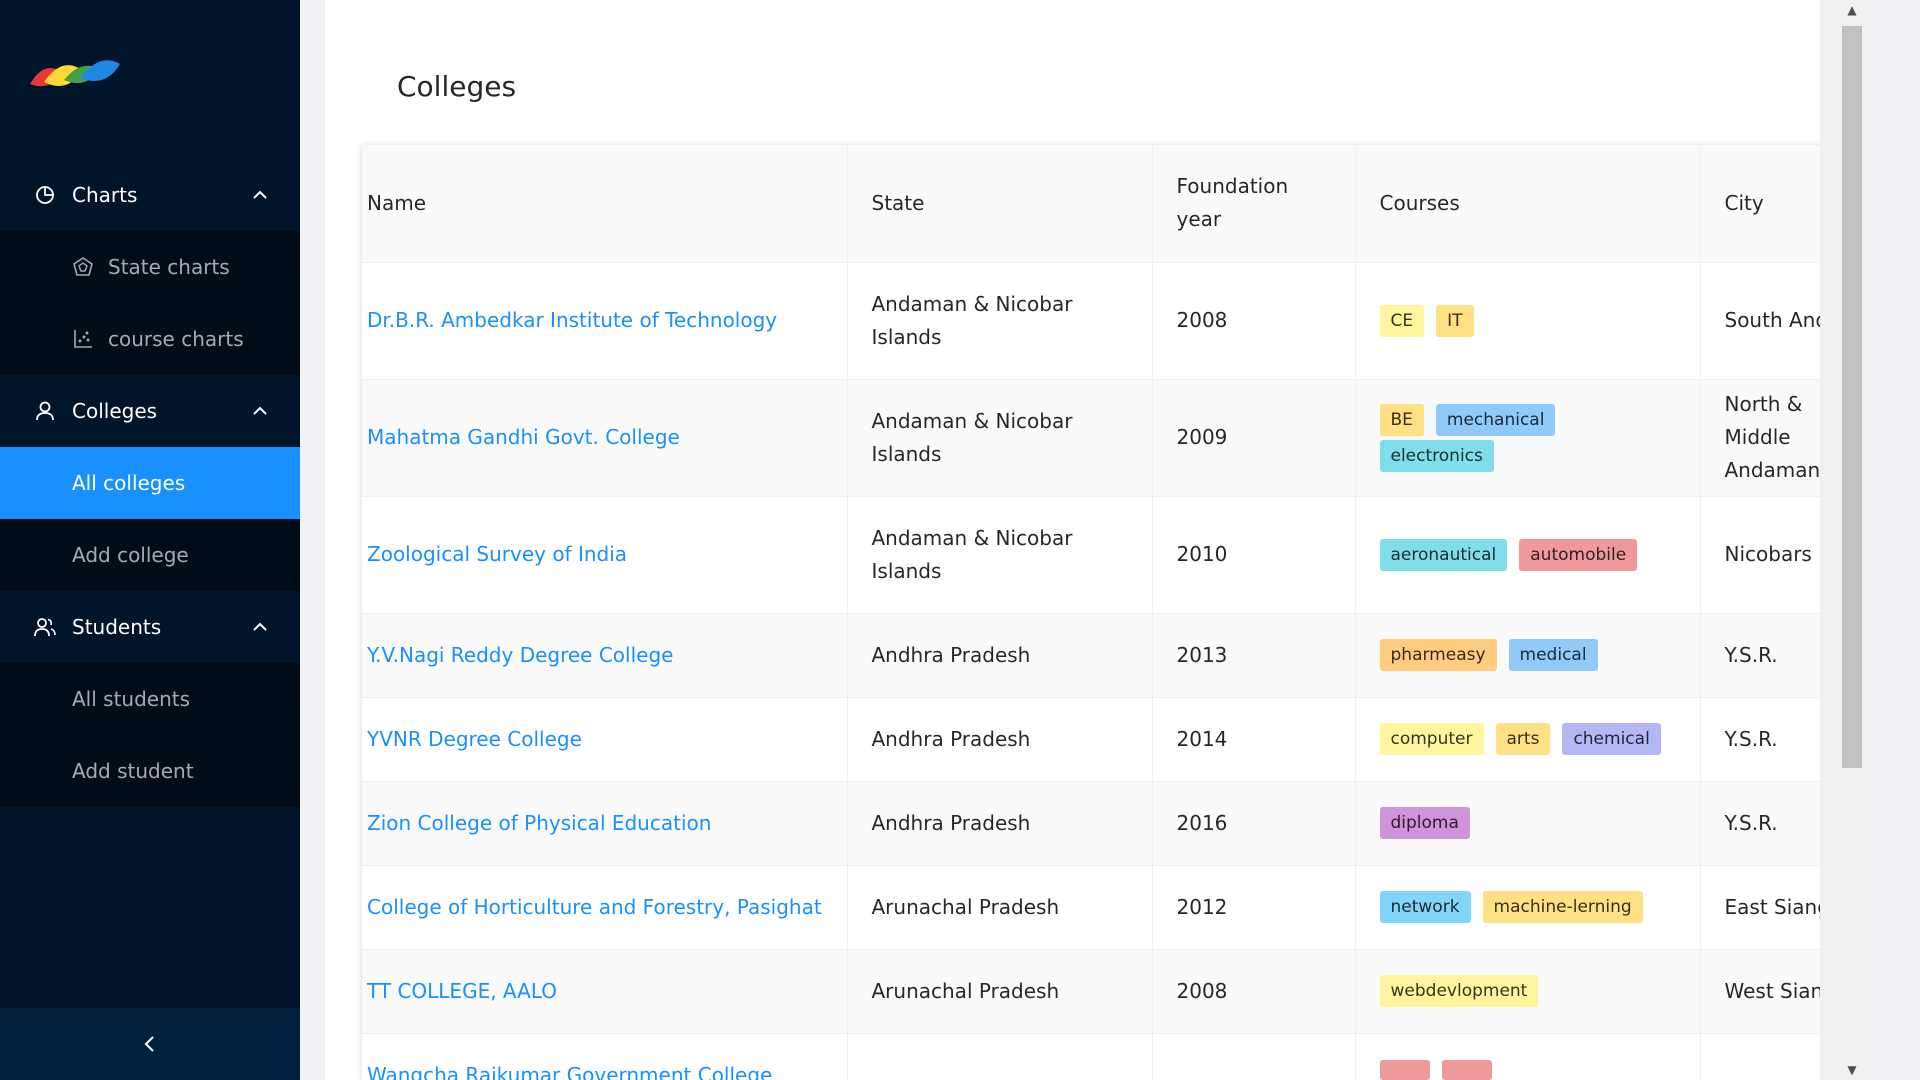 The height and width of the screenshot is (1080, 1920). Describe the element at coordinates (1254, 555) in the screenshot. I see `cell-foundation-year: 2010` at that location.